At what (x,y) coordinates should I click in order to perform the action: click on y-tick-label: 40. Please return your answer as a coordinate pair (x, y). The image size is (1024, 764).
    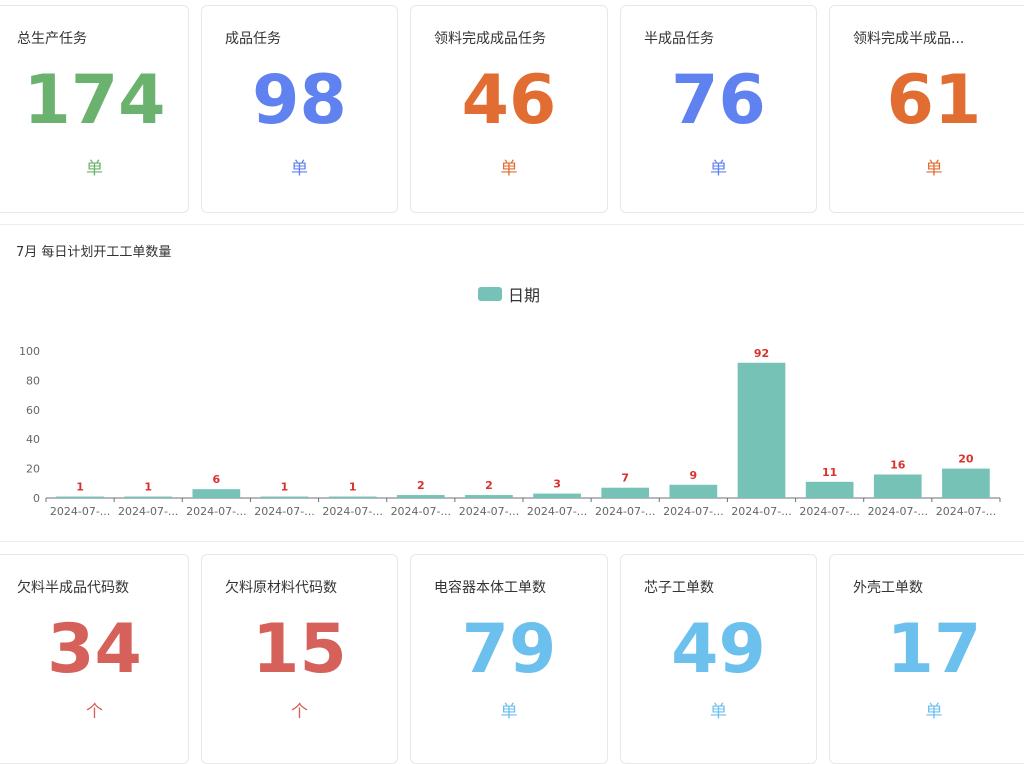
    Looking at the image, I should click on (33, 439).